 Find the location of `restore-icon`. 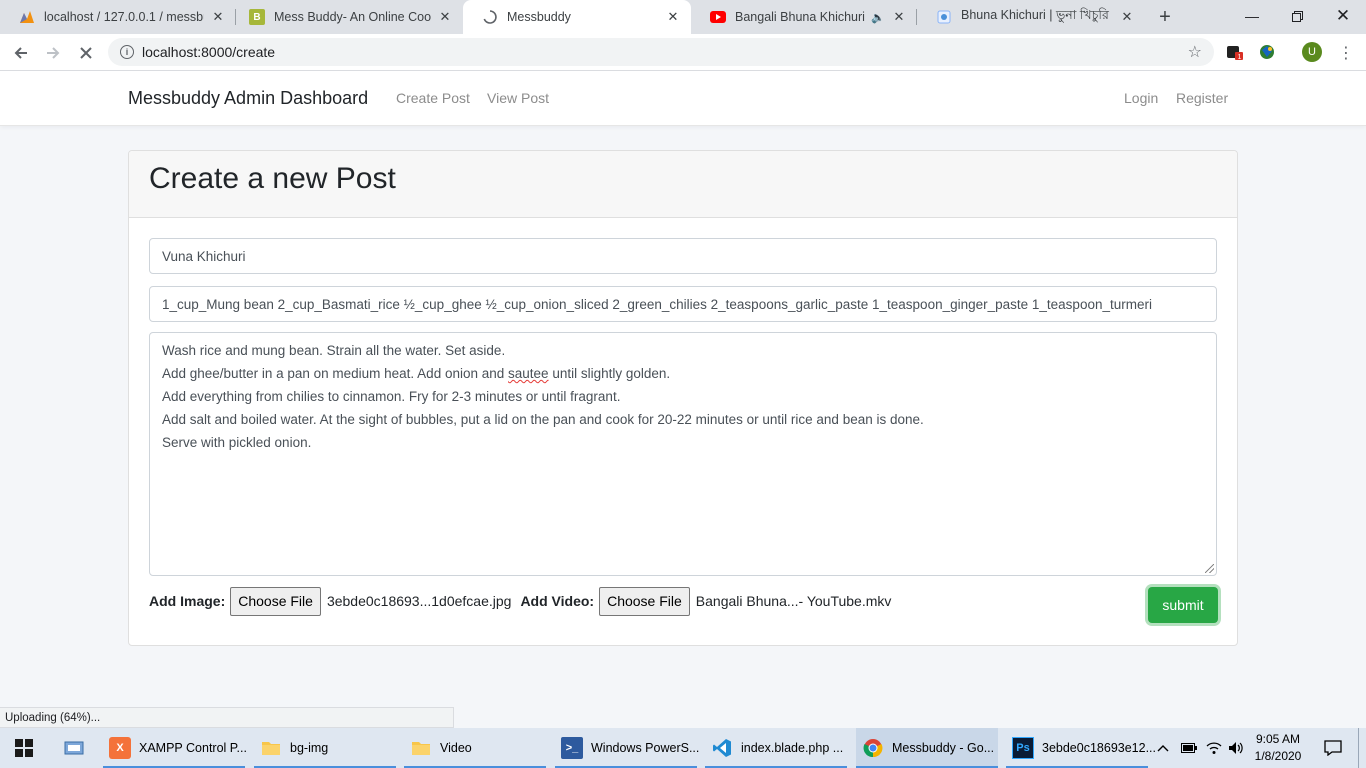

restore-icon is located at coordinates (1297, 16).